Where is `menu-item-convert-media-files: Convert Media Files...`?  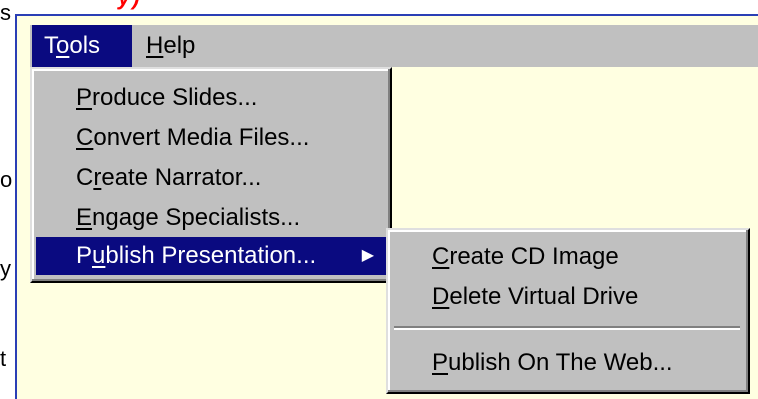
menu-item-convert-media-files: Convert Media Files... is located at coordinates (211, 138).